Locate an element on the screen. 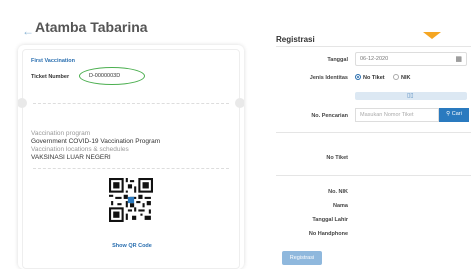 The image size is (475, 269). ticket-number-label: Ticket Number is located at coordinates (50, 77).